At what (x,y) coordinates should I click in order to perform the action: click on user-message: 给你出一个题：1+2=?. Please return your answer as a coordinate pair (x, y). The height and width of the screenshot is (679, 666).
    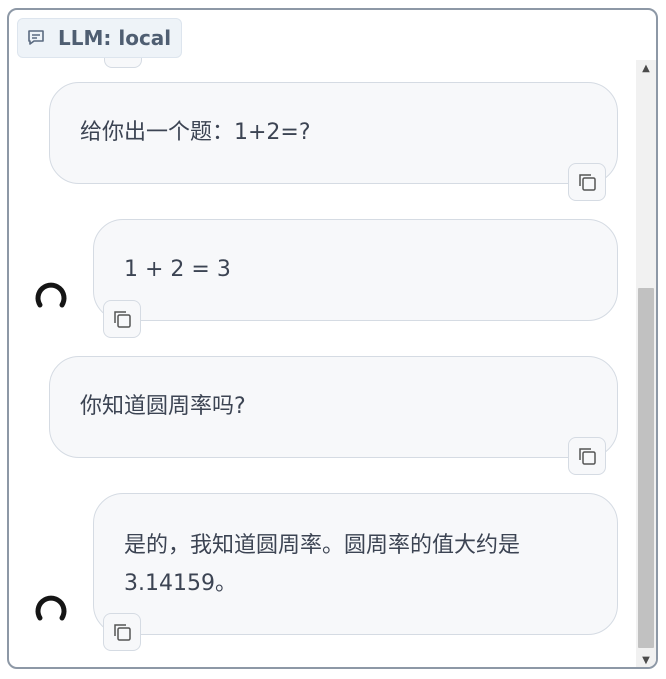
    Looking at the image, I should click on (333, 133).